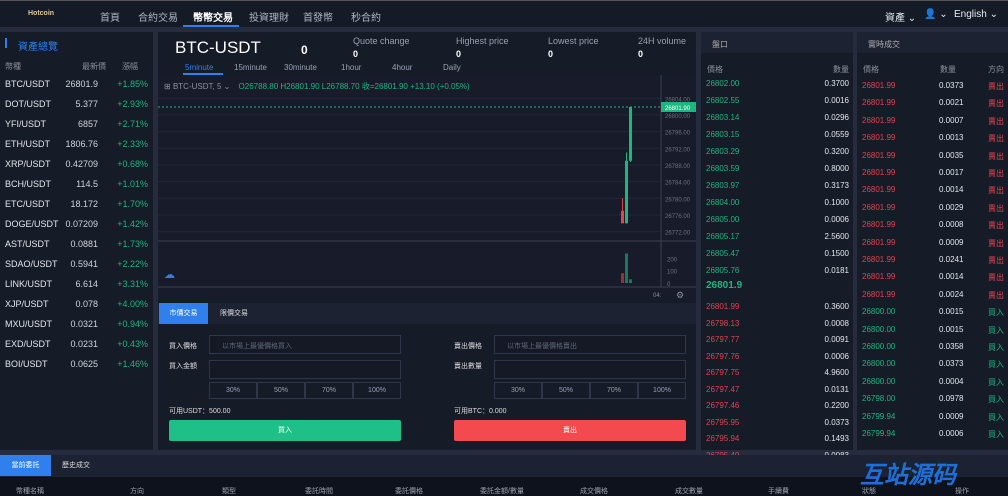  Describe the element at coordinates (662, 390) in the screenshot. I see `sell-pct-3: 100%` at that location.